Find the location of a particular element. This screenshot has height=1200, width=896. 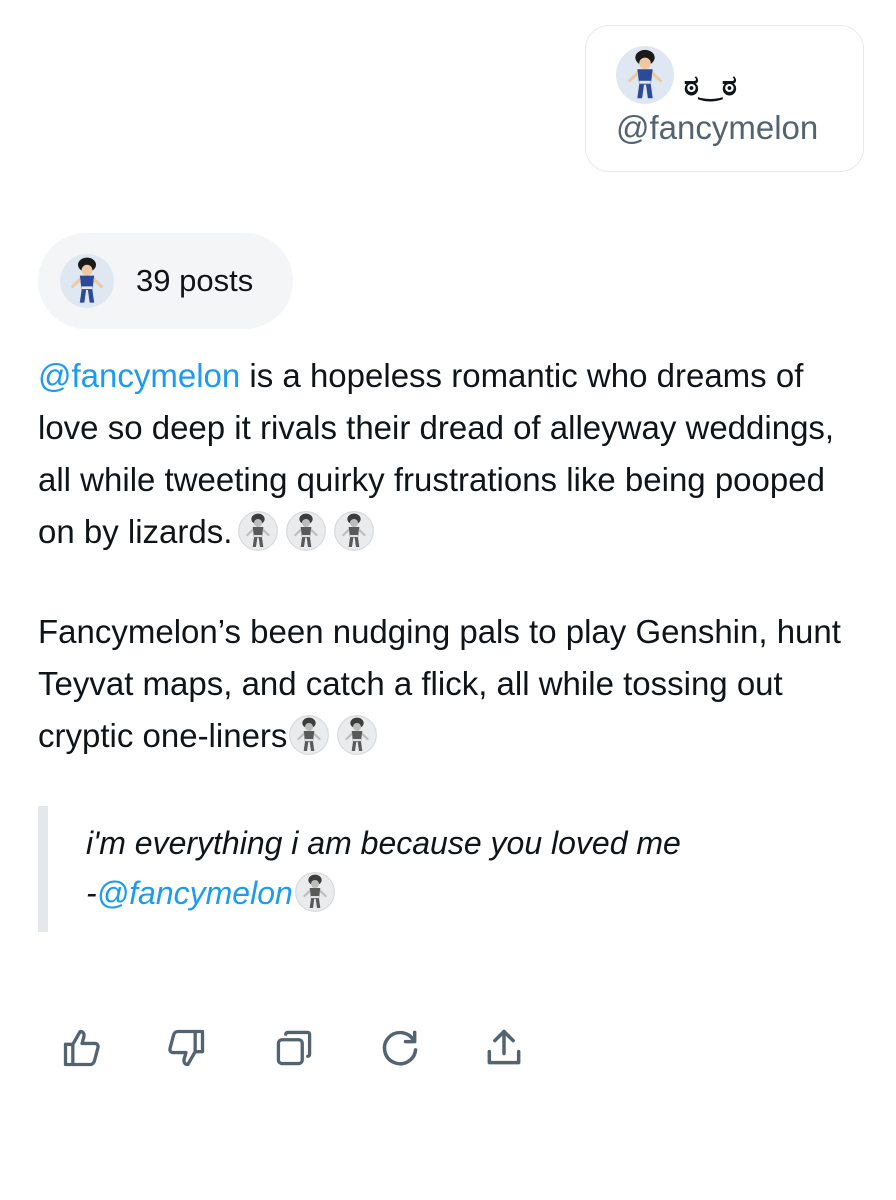

quote-bar is located at coordinates (43, 869).